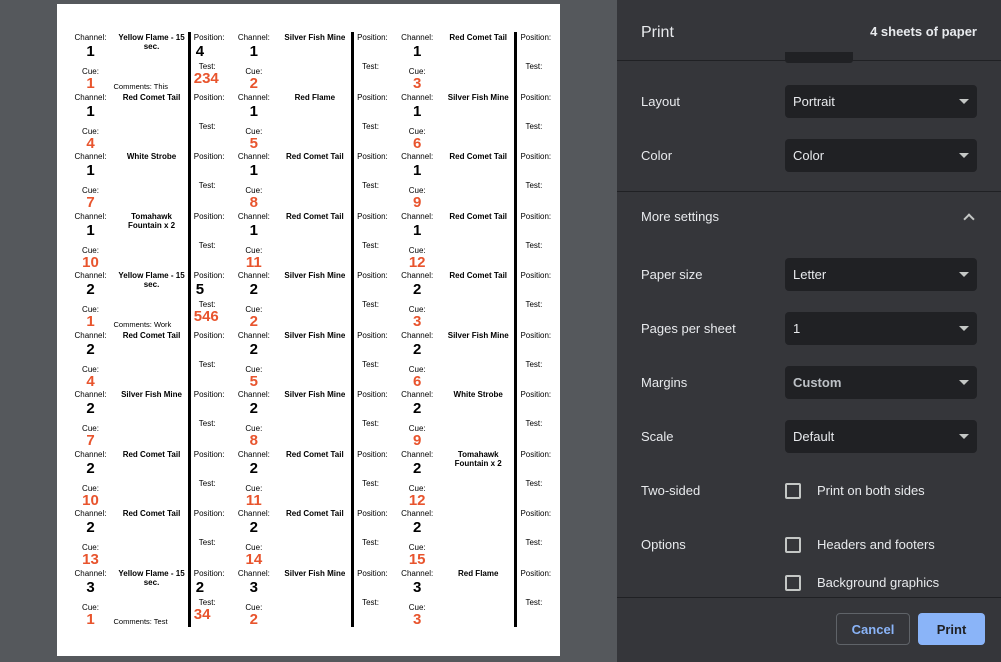 This screenshot has height=662, width=1001. Describe the element at coordinates (809, 30) in the screenshot. I see `panel-header: Print 4 sheets of paper` at that location.